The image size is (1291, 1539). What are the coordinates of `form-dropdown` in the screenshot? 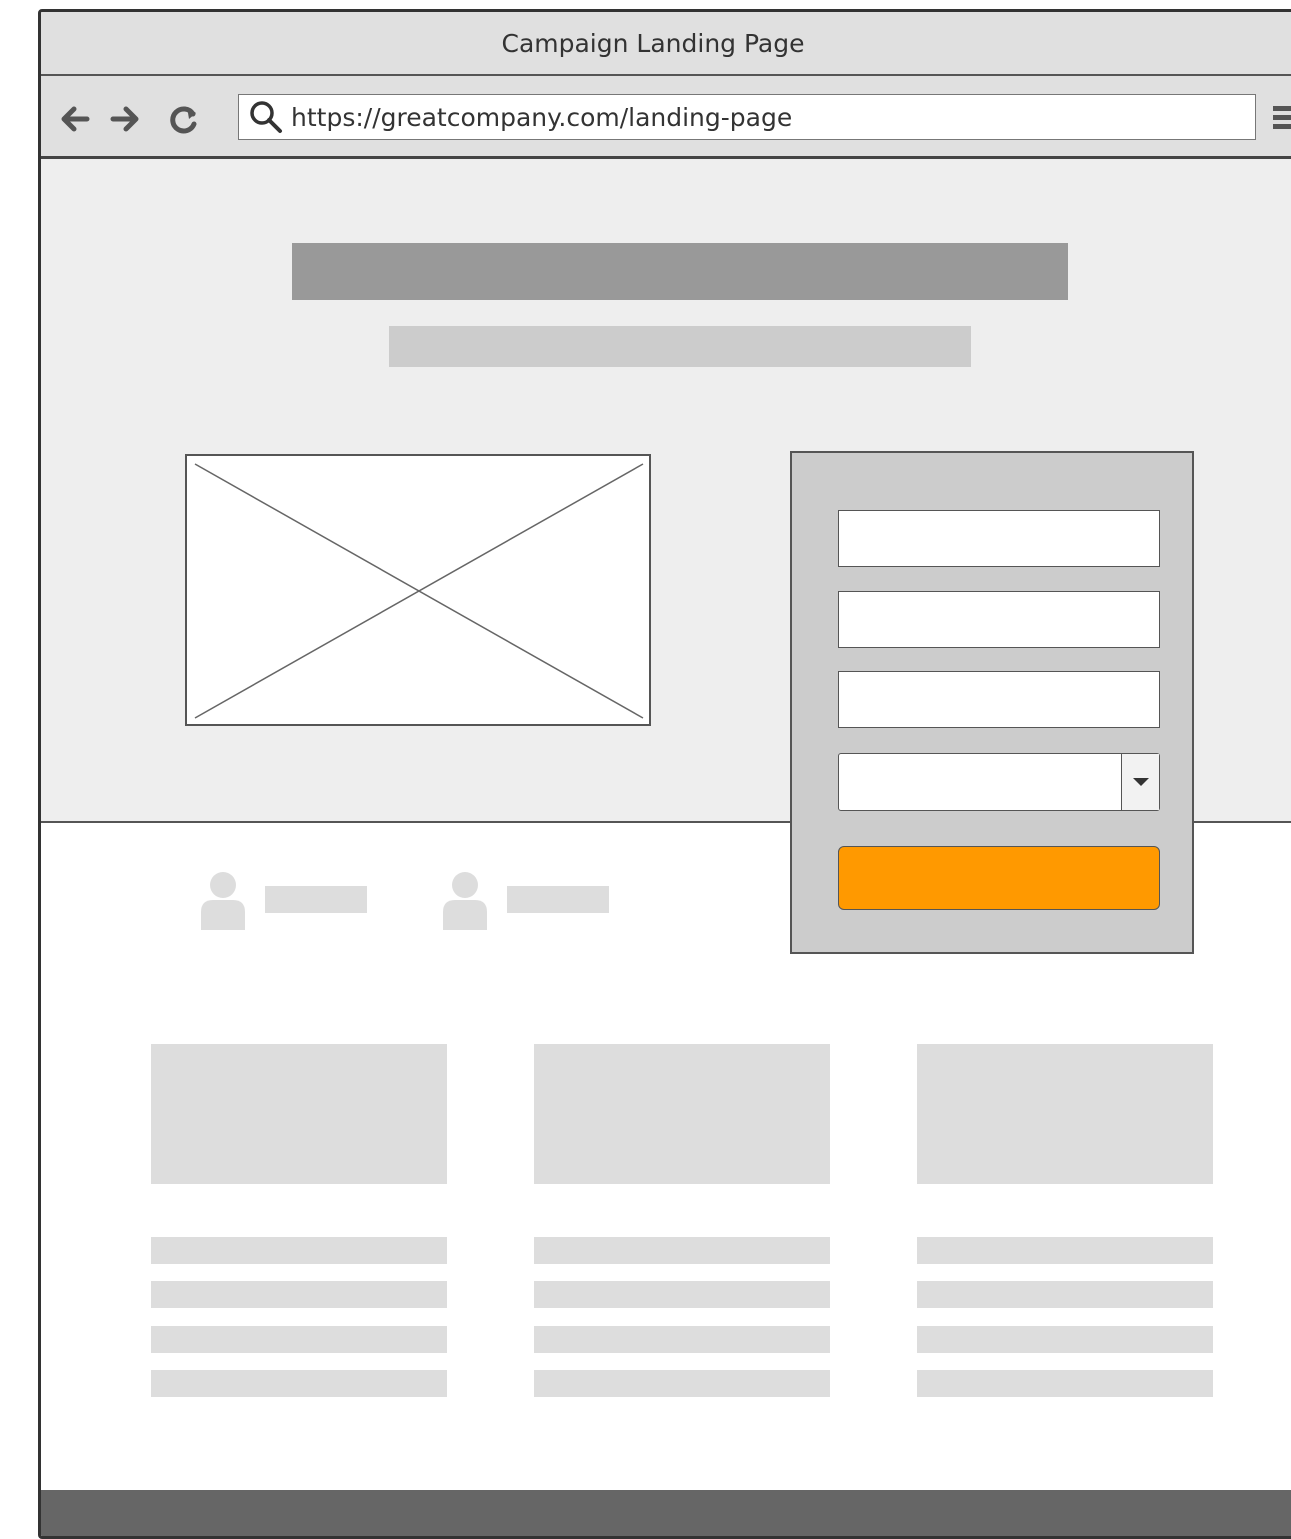 It's located at (999, 782).